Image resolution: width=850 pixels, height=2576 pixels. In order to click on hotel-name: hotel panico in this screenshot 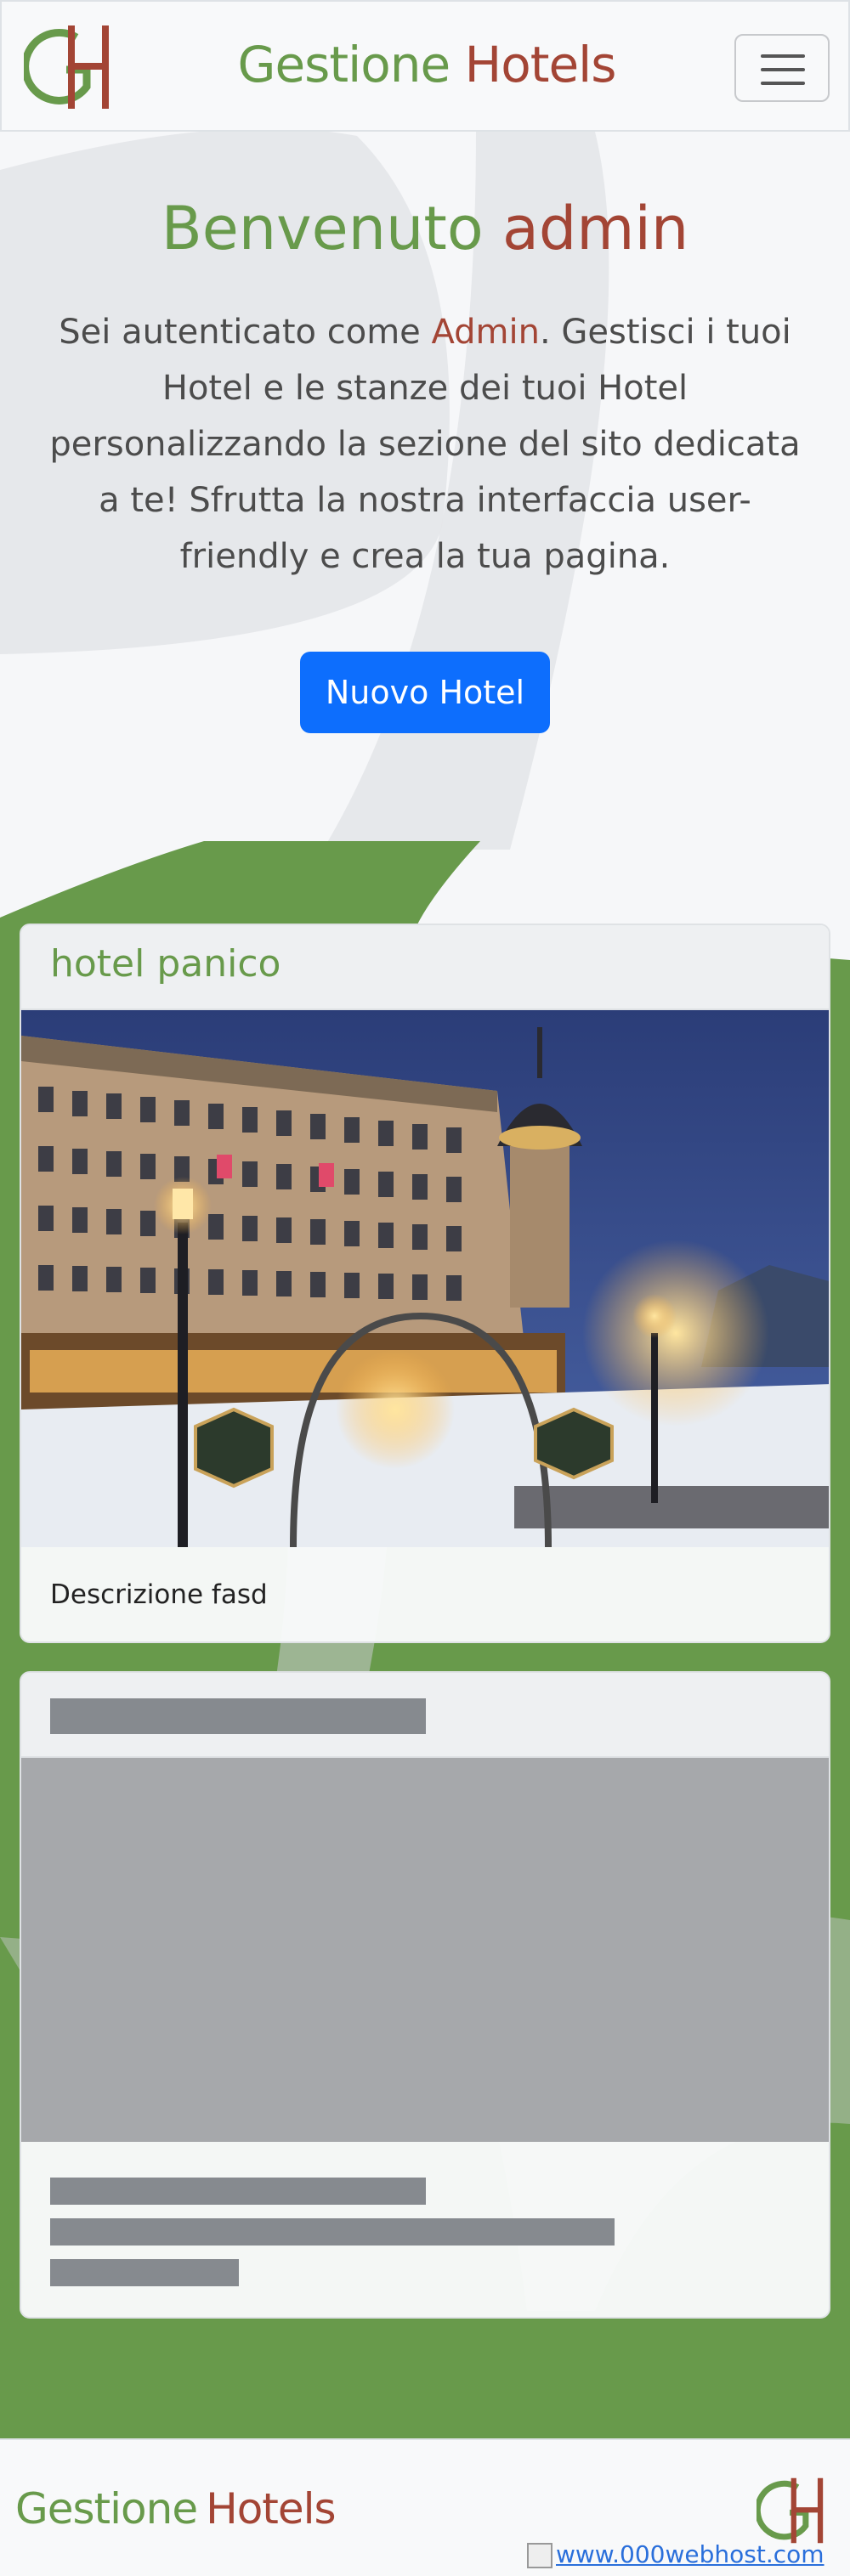, I will do `click(165, 964)`.